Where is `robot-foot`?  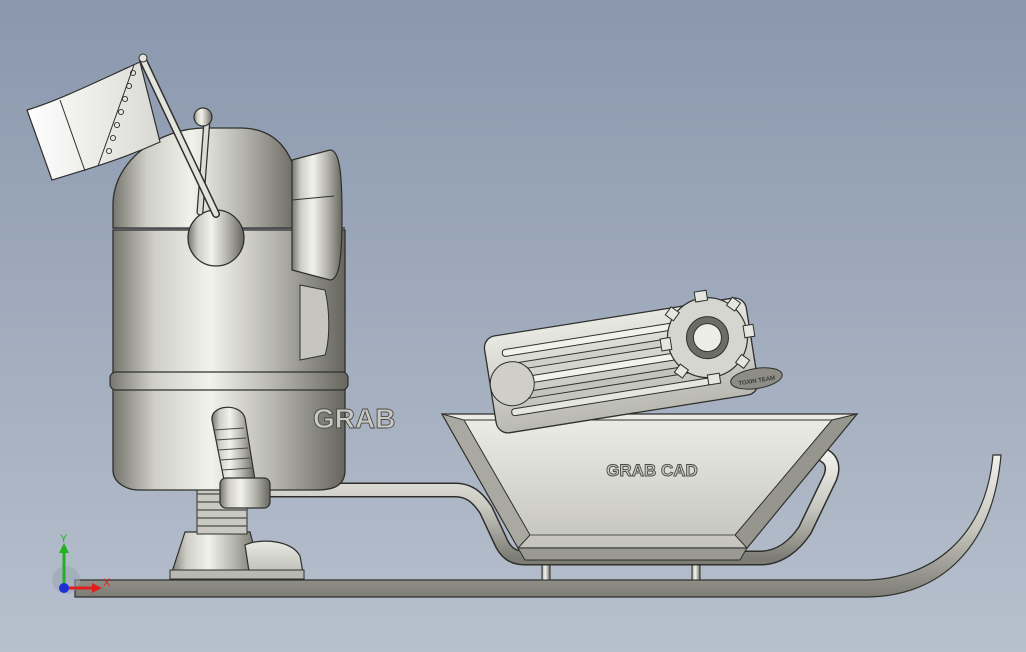
robot-foot is located at coordinates (237, 555).